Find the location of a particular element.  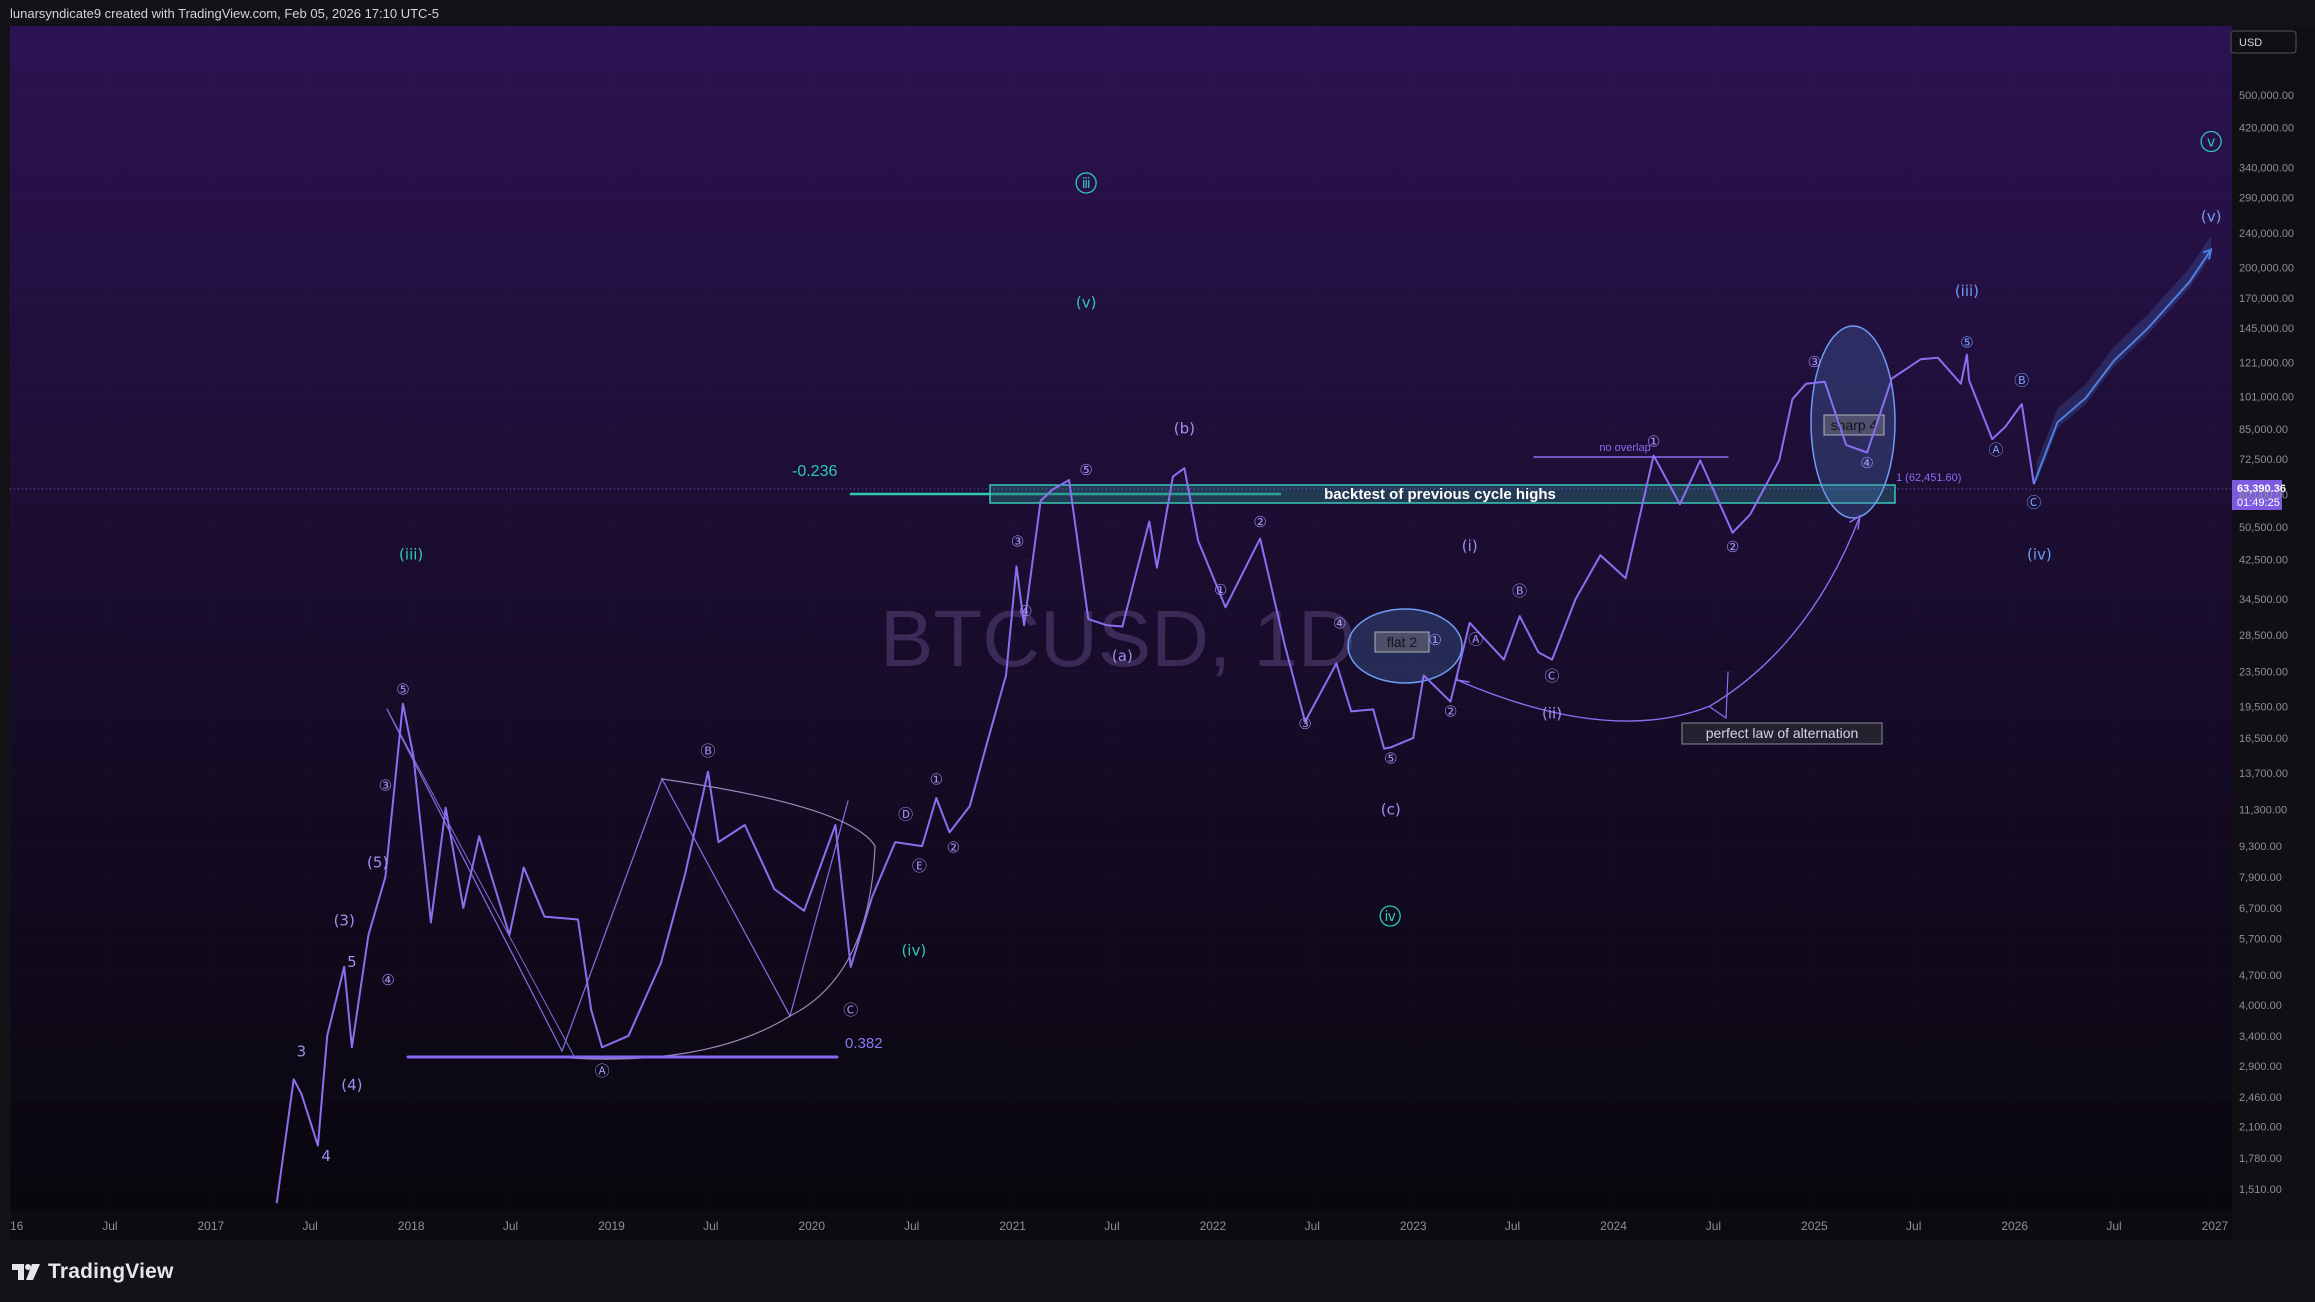

y-tick-label: 3,400.00 is located at coordinates (2260, 1037).